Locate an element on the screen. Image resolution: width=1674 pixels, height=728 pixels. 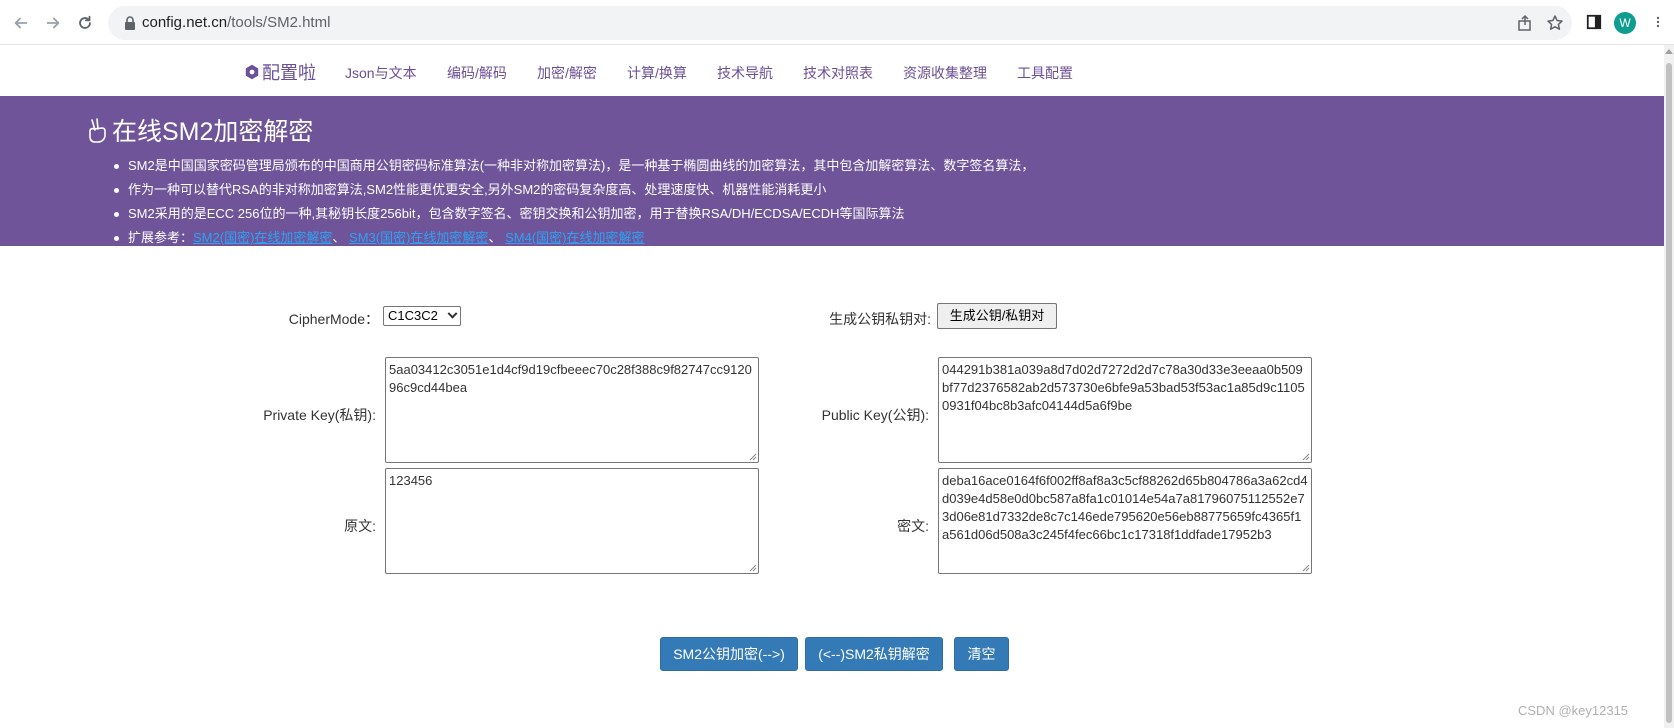
page-scrollbar is located at coordinates (1669, 386).